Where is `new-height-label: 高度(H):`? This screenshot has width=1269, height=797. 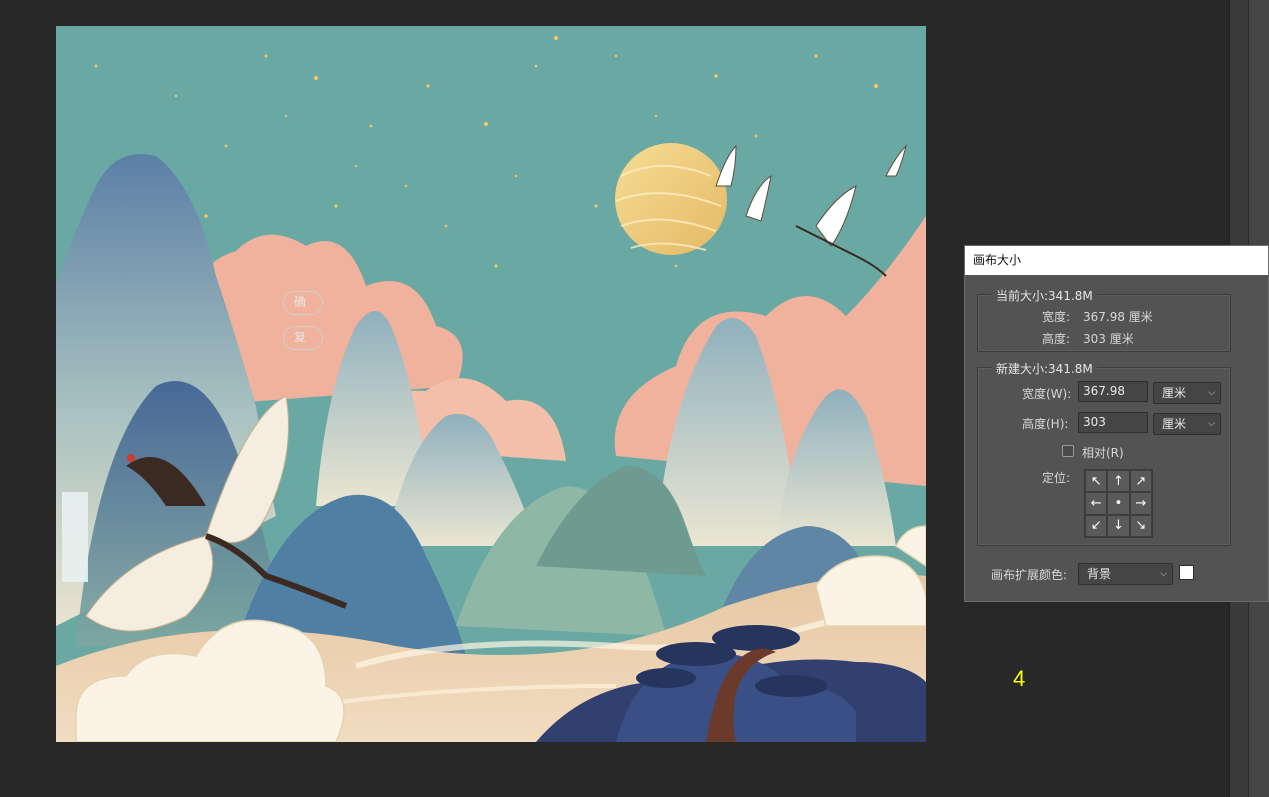 new-height-label: 高度(H): is located at coordinates (1045, 424).